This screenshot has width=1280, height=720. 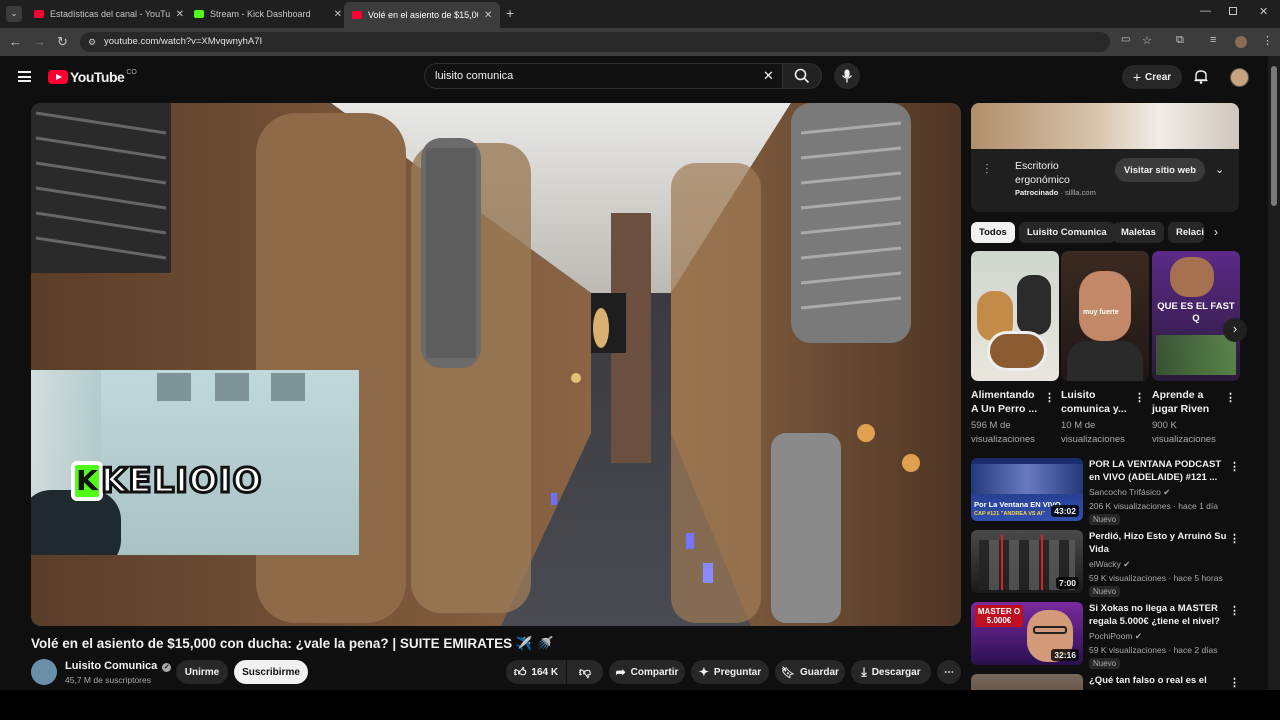 I want to click on bookmark-star-icon: ☆, so click(x=1147, y=40).